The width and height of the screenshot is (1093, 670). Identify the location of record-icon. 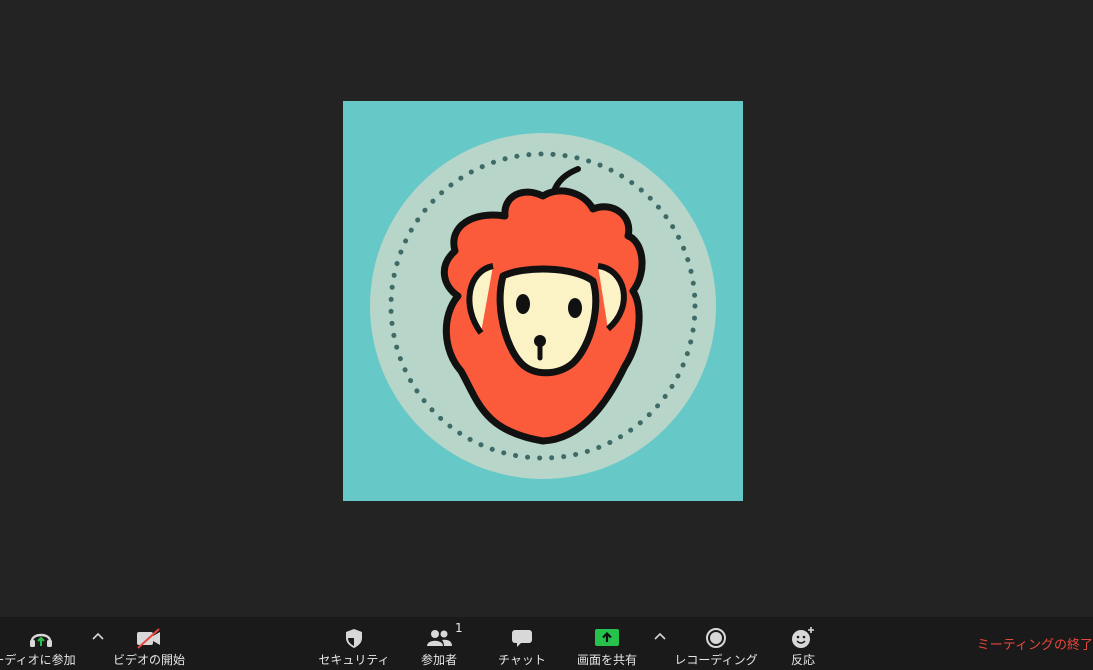
(716, 638).